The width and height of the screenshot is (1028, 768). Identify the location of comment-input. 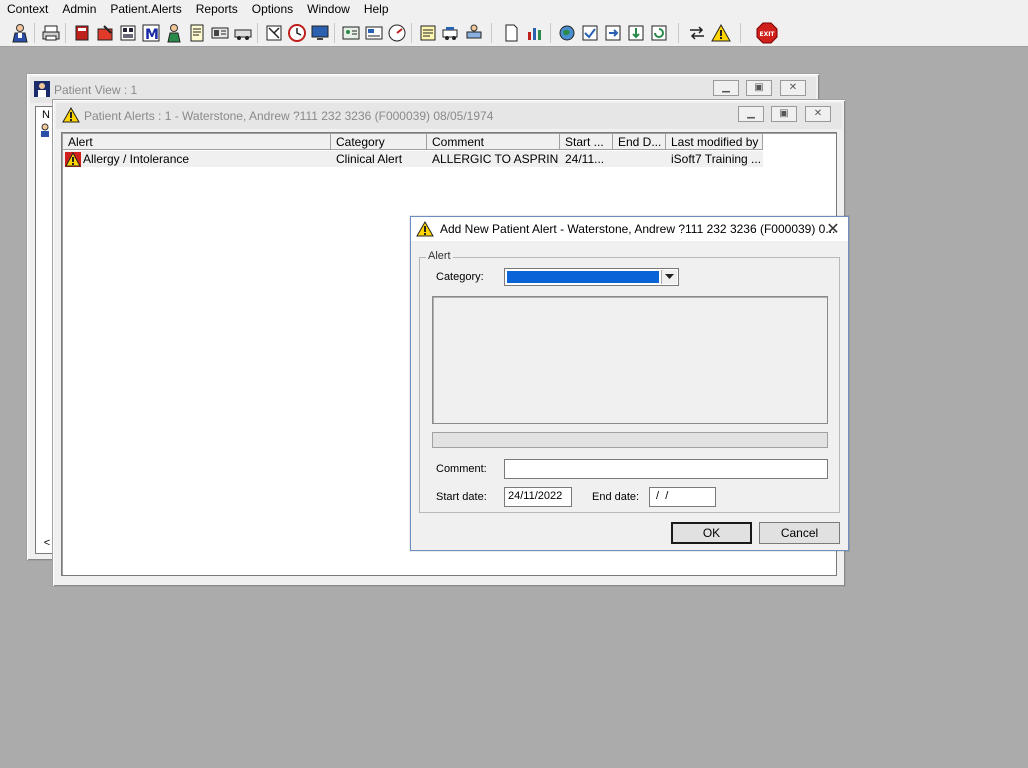
(666, 469).